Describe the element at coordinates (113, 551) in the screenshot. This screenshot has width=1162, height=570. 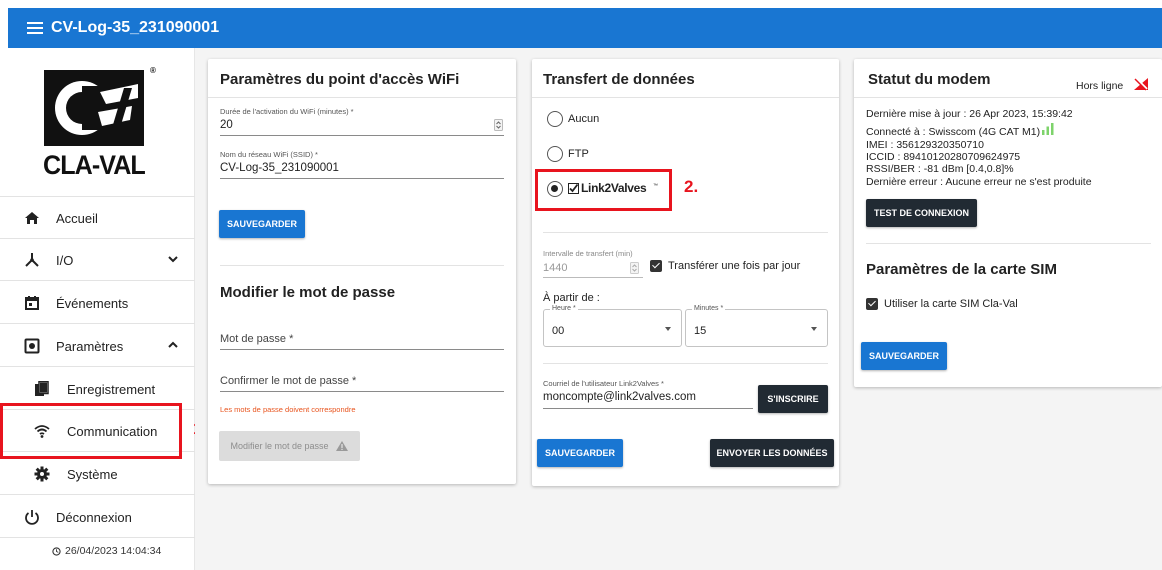
I see `datetime-text: 26/04/2023 14:04:34` at that location.